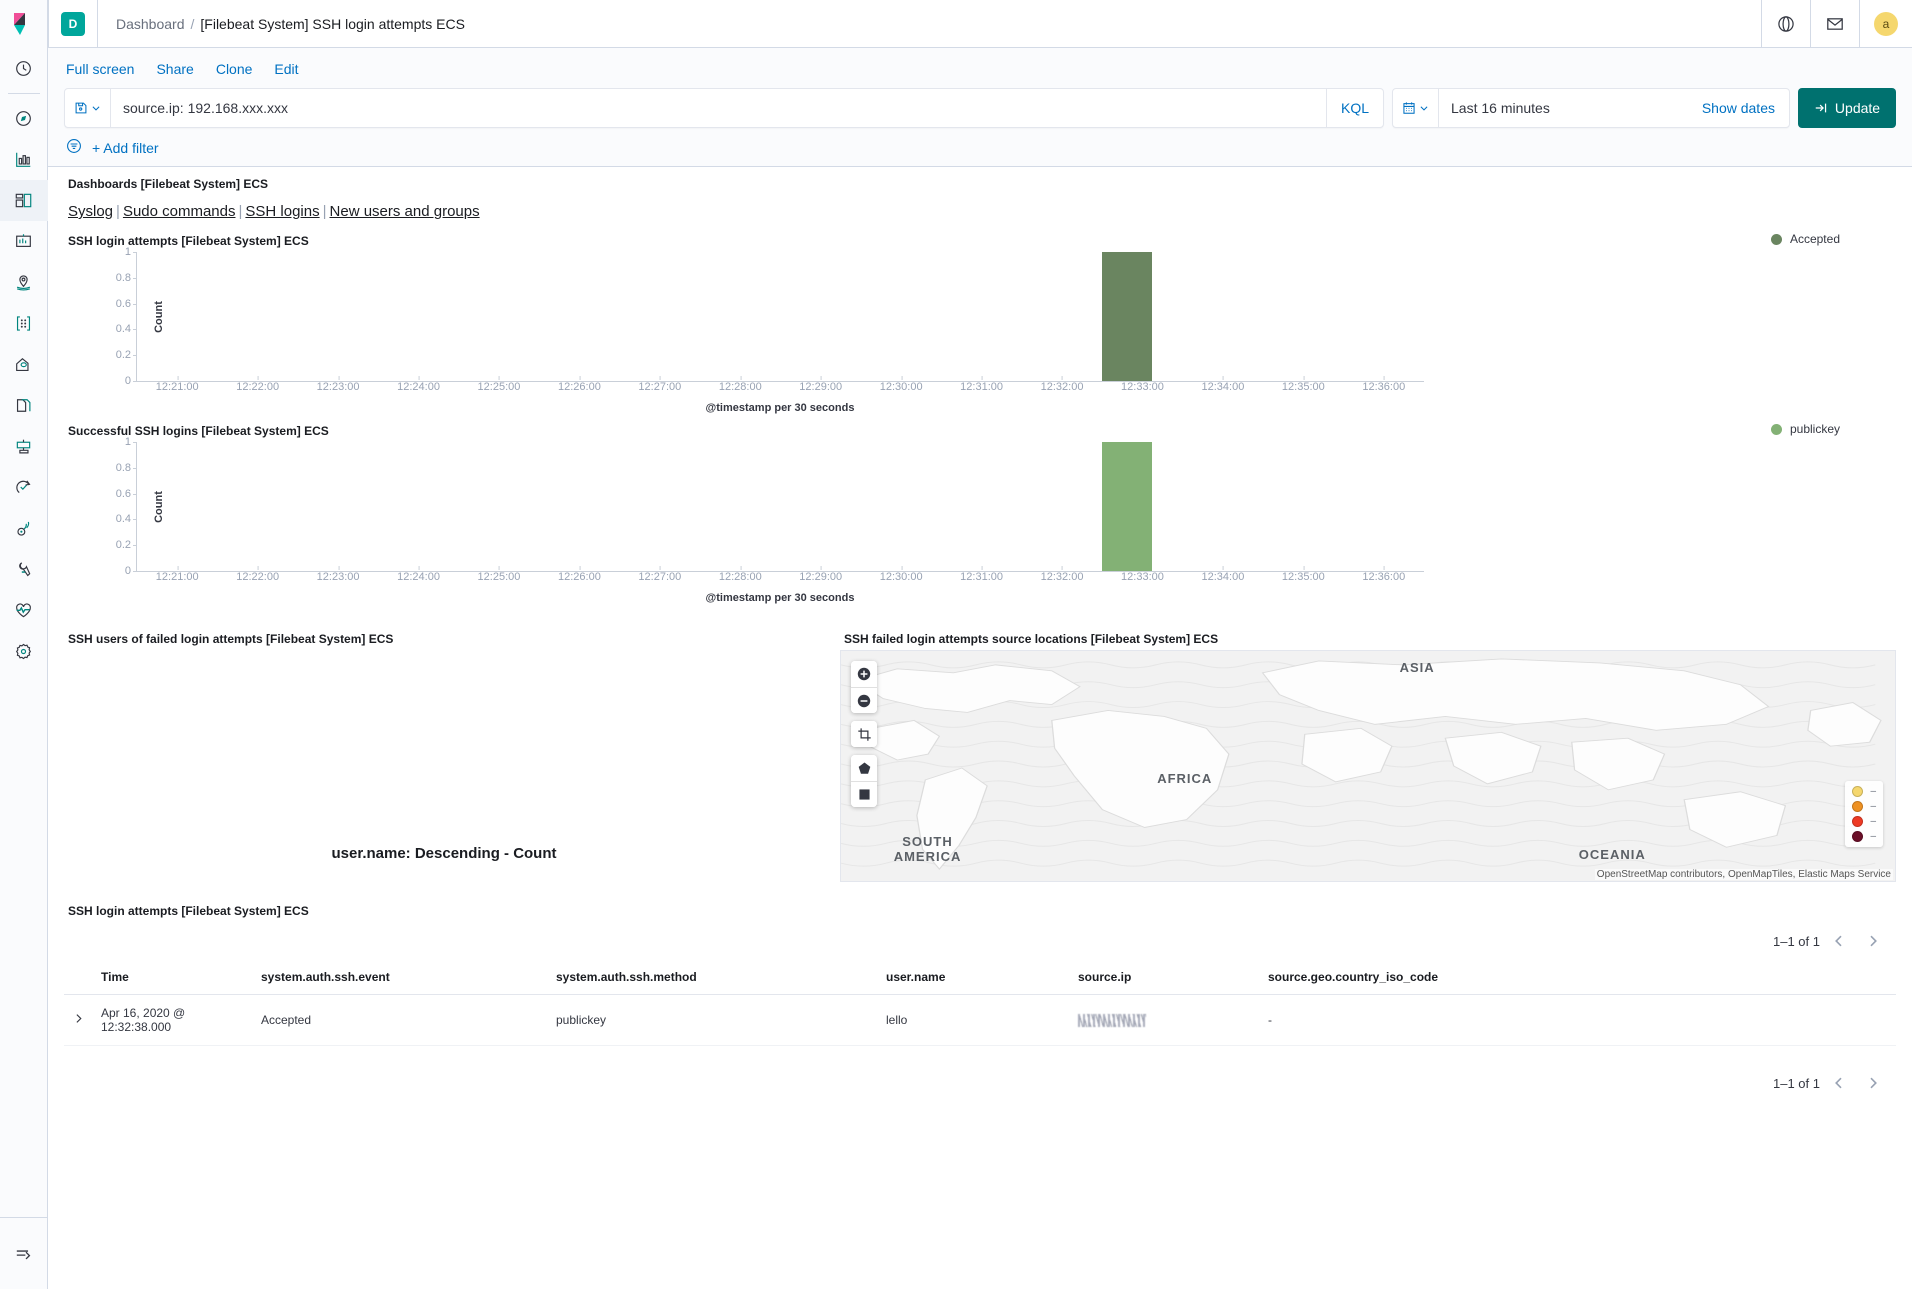  I want to click on map-label-asia: ASIA, so click(1417, 668).